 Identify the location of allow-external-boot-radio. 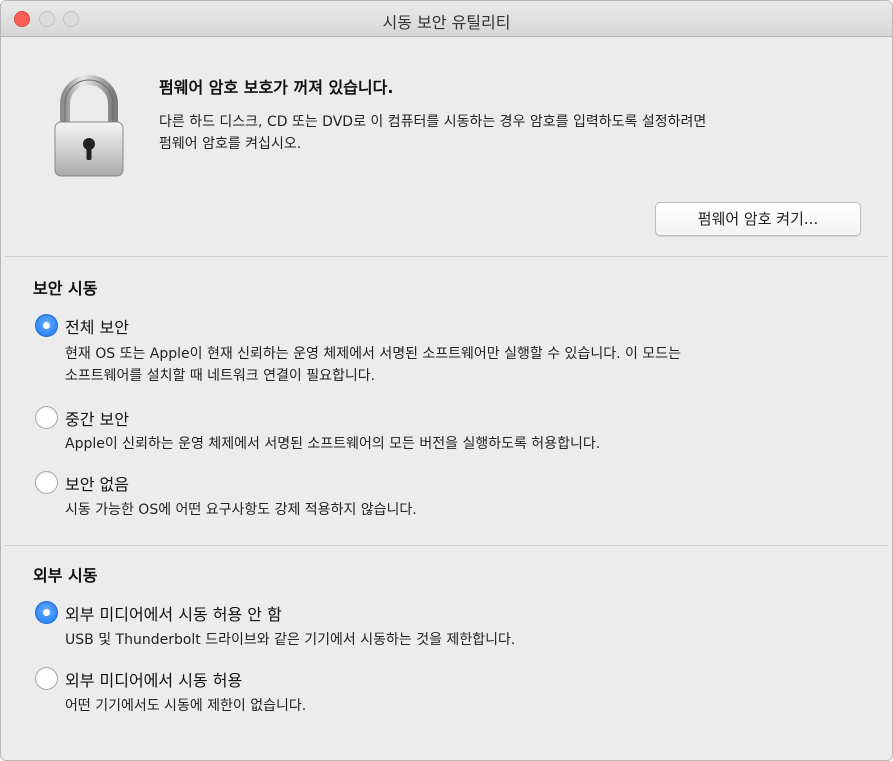
(46, 678).